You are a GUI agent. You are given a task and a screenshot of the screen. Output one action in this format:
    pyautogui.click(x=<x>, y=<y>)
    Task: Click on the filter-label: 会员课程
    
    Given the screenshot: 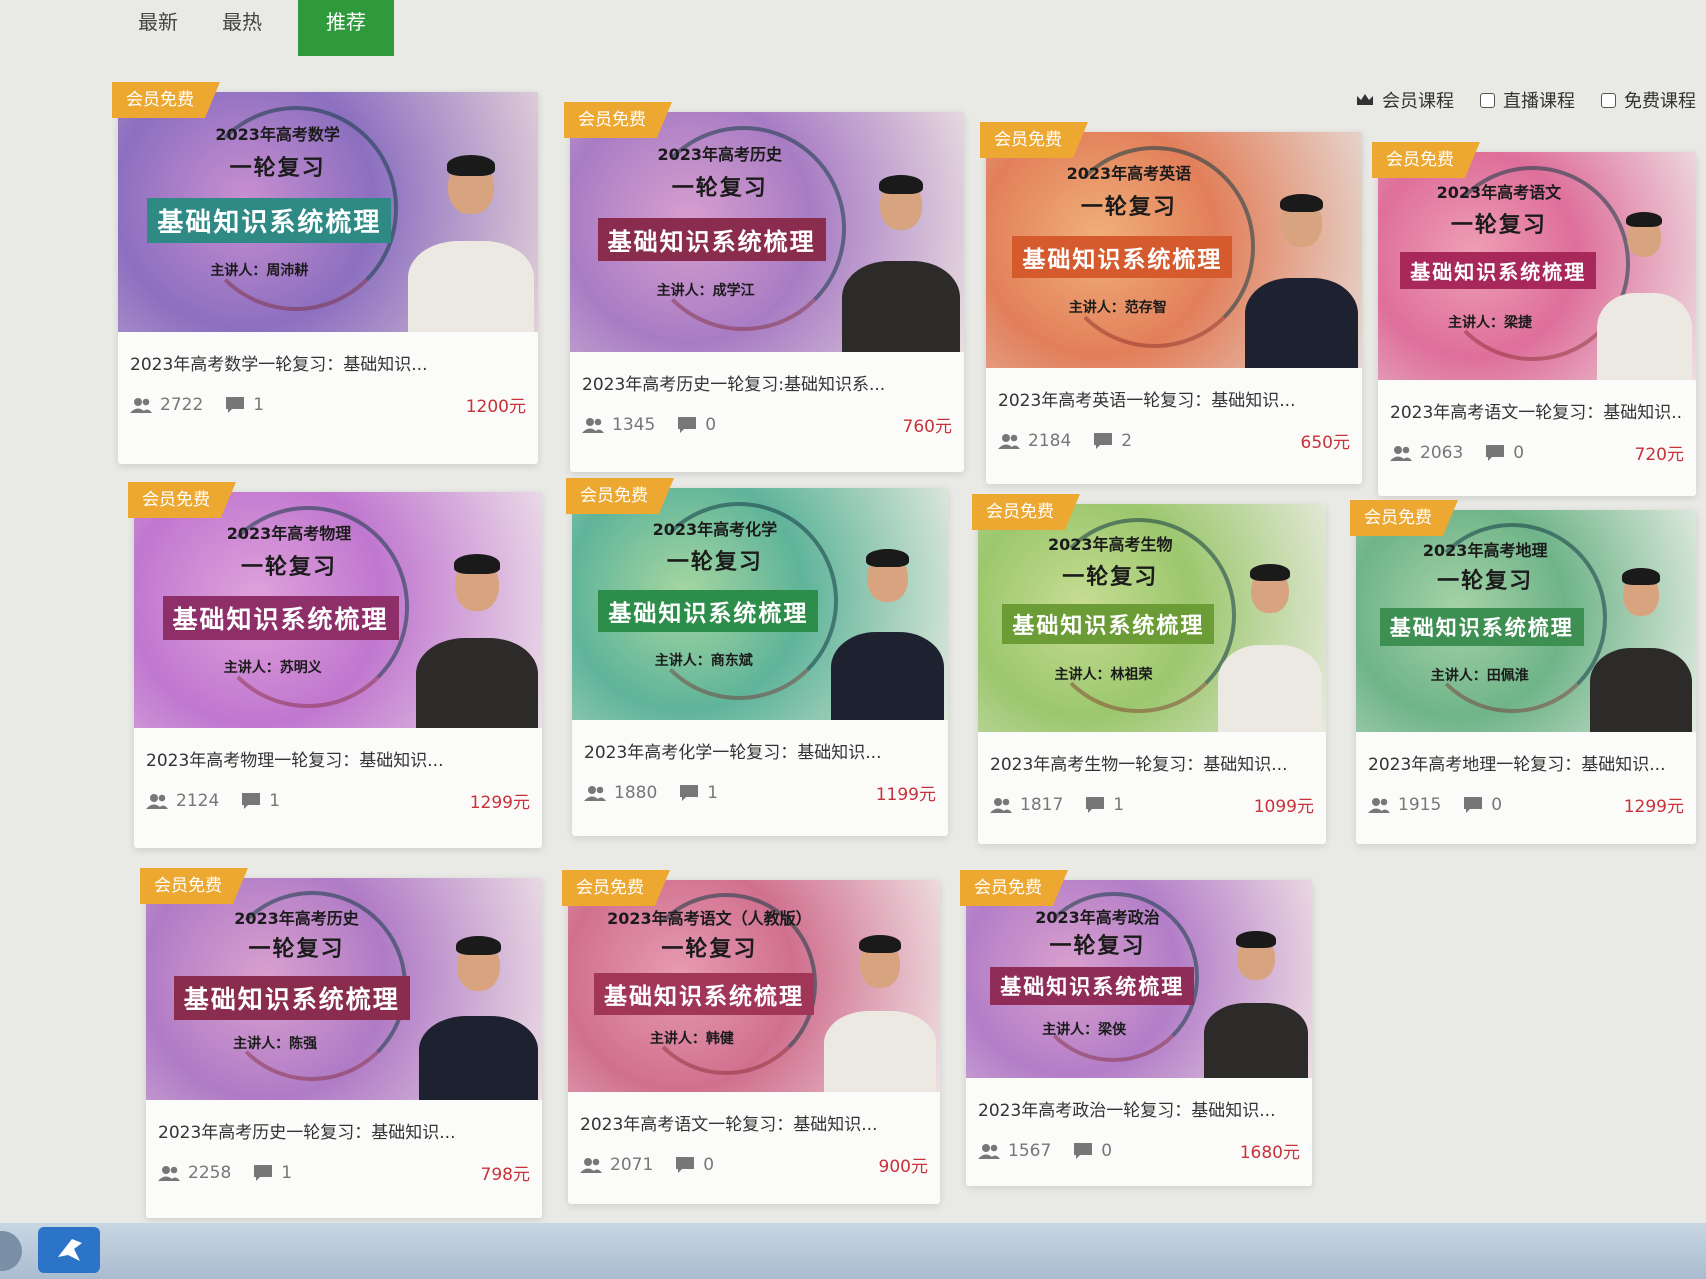 What is the action you would take?
    pyautogui.click(x=1418, y=101)
    